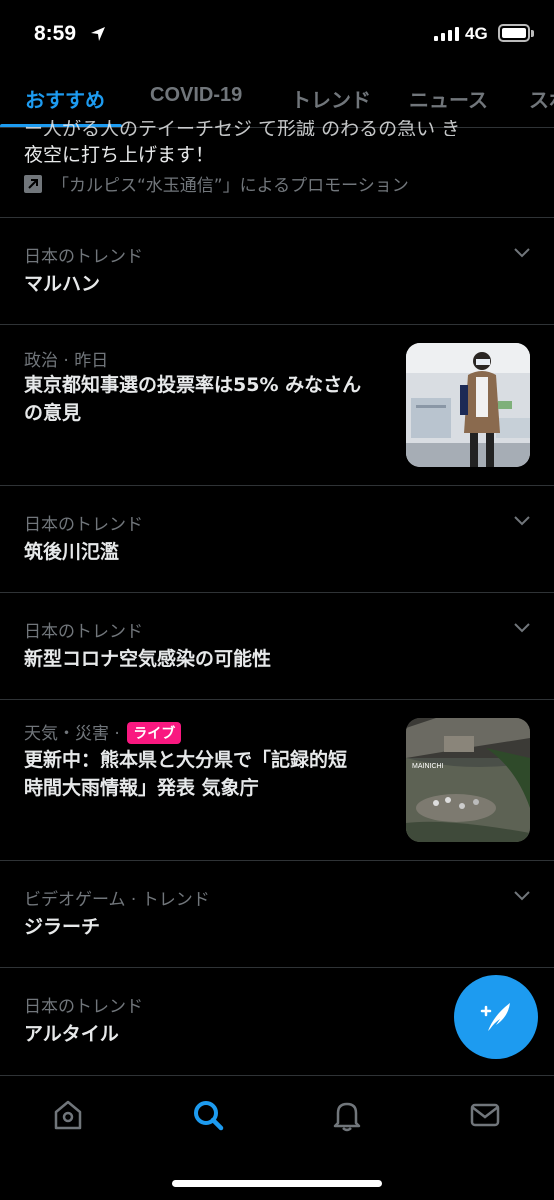 Image resolution: width=554 pixels, height=1200 pixels. I want to click on tab-trends: トレンド, so click(331, 98).